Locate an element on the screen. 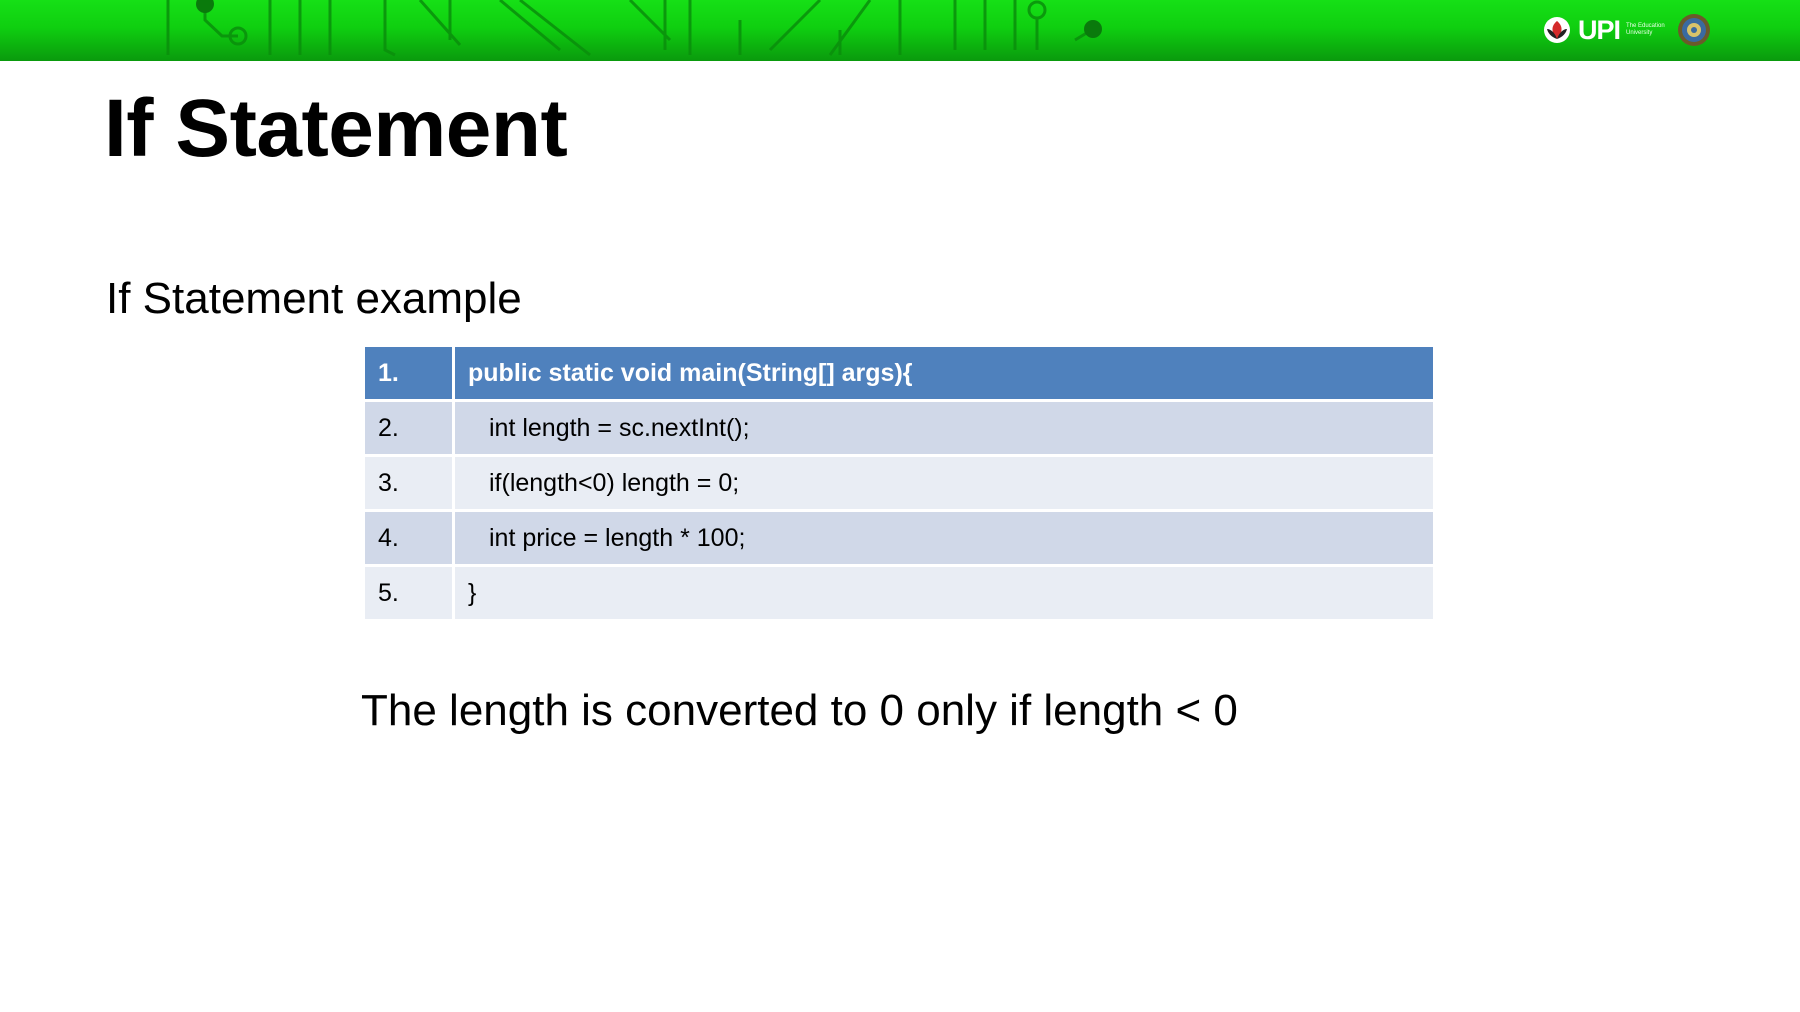  code-row: 4. int price = length * 100; is located at coordinates (899, 538).